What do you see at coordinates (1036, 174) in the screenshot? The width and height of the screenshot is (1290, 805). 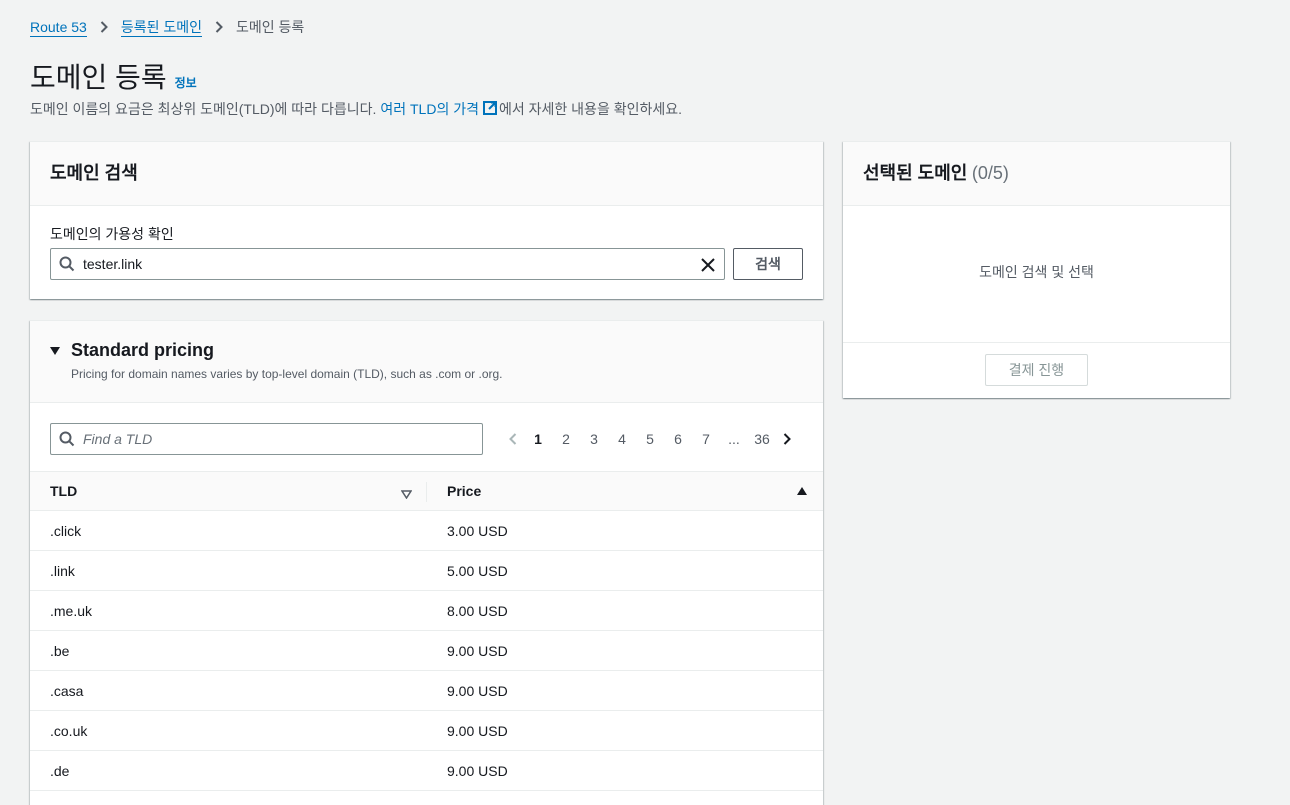 I see `panel-header: 선택된 도메인 (0/5)` at bounding box center [1036, 174].